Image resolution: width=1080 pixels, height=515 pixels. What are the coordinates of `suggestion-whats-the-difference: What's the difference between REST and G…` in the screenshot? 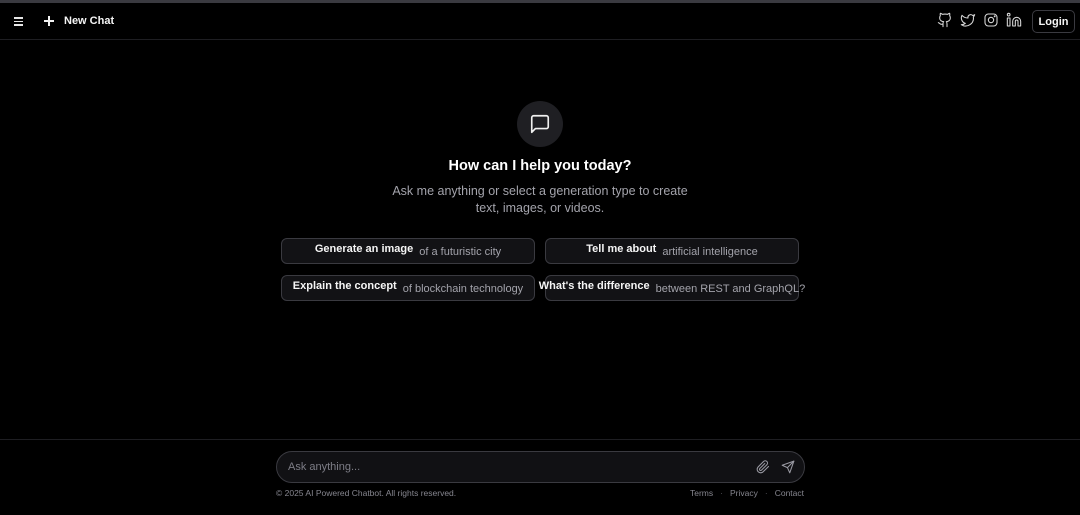 It's located at (672, 288).